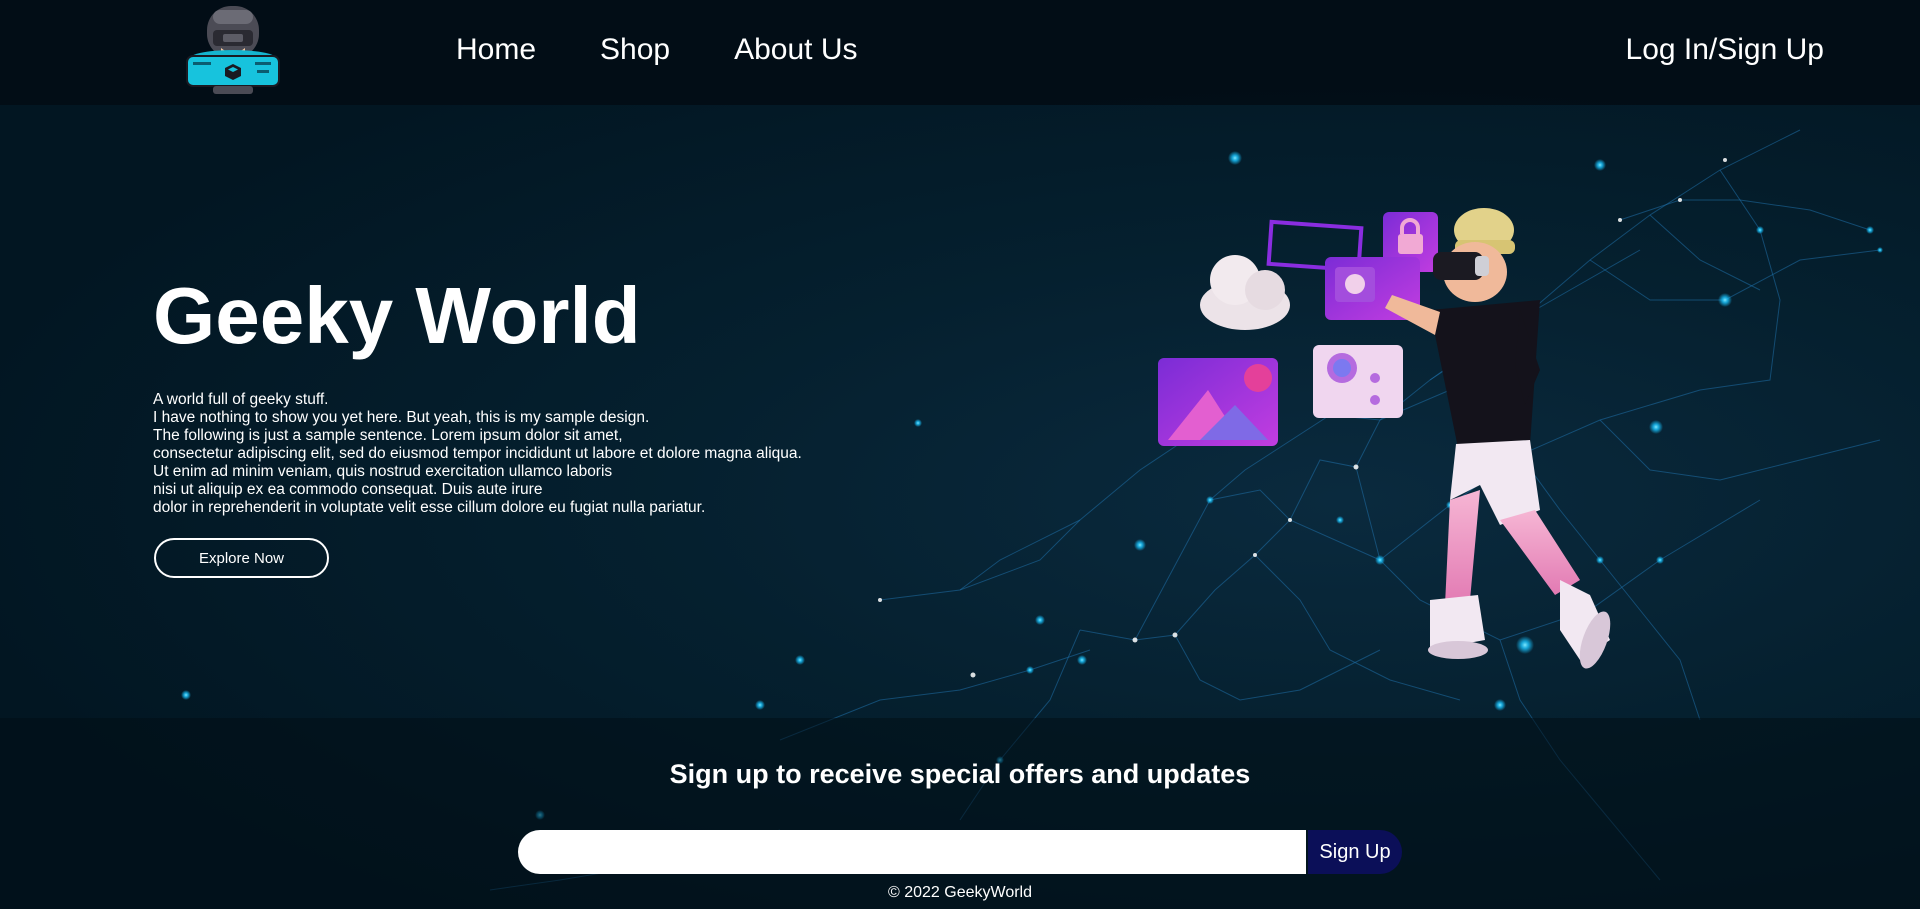 This screenshot has width=1920, height=909. I want to click on email-input, so click(912, 852).